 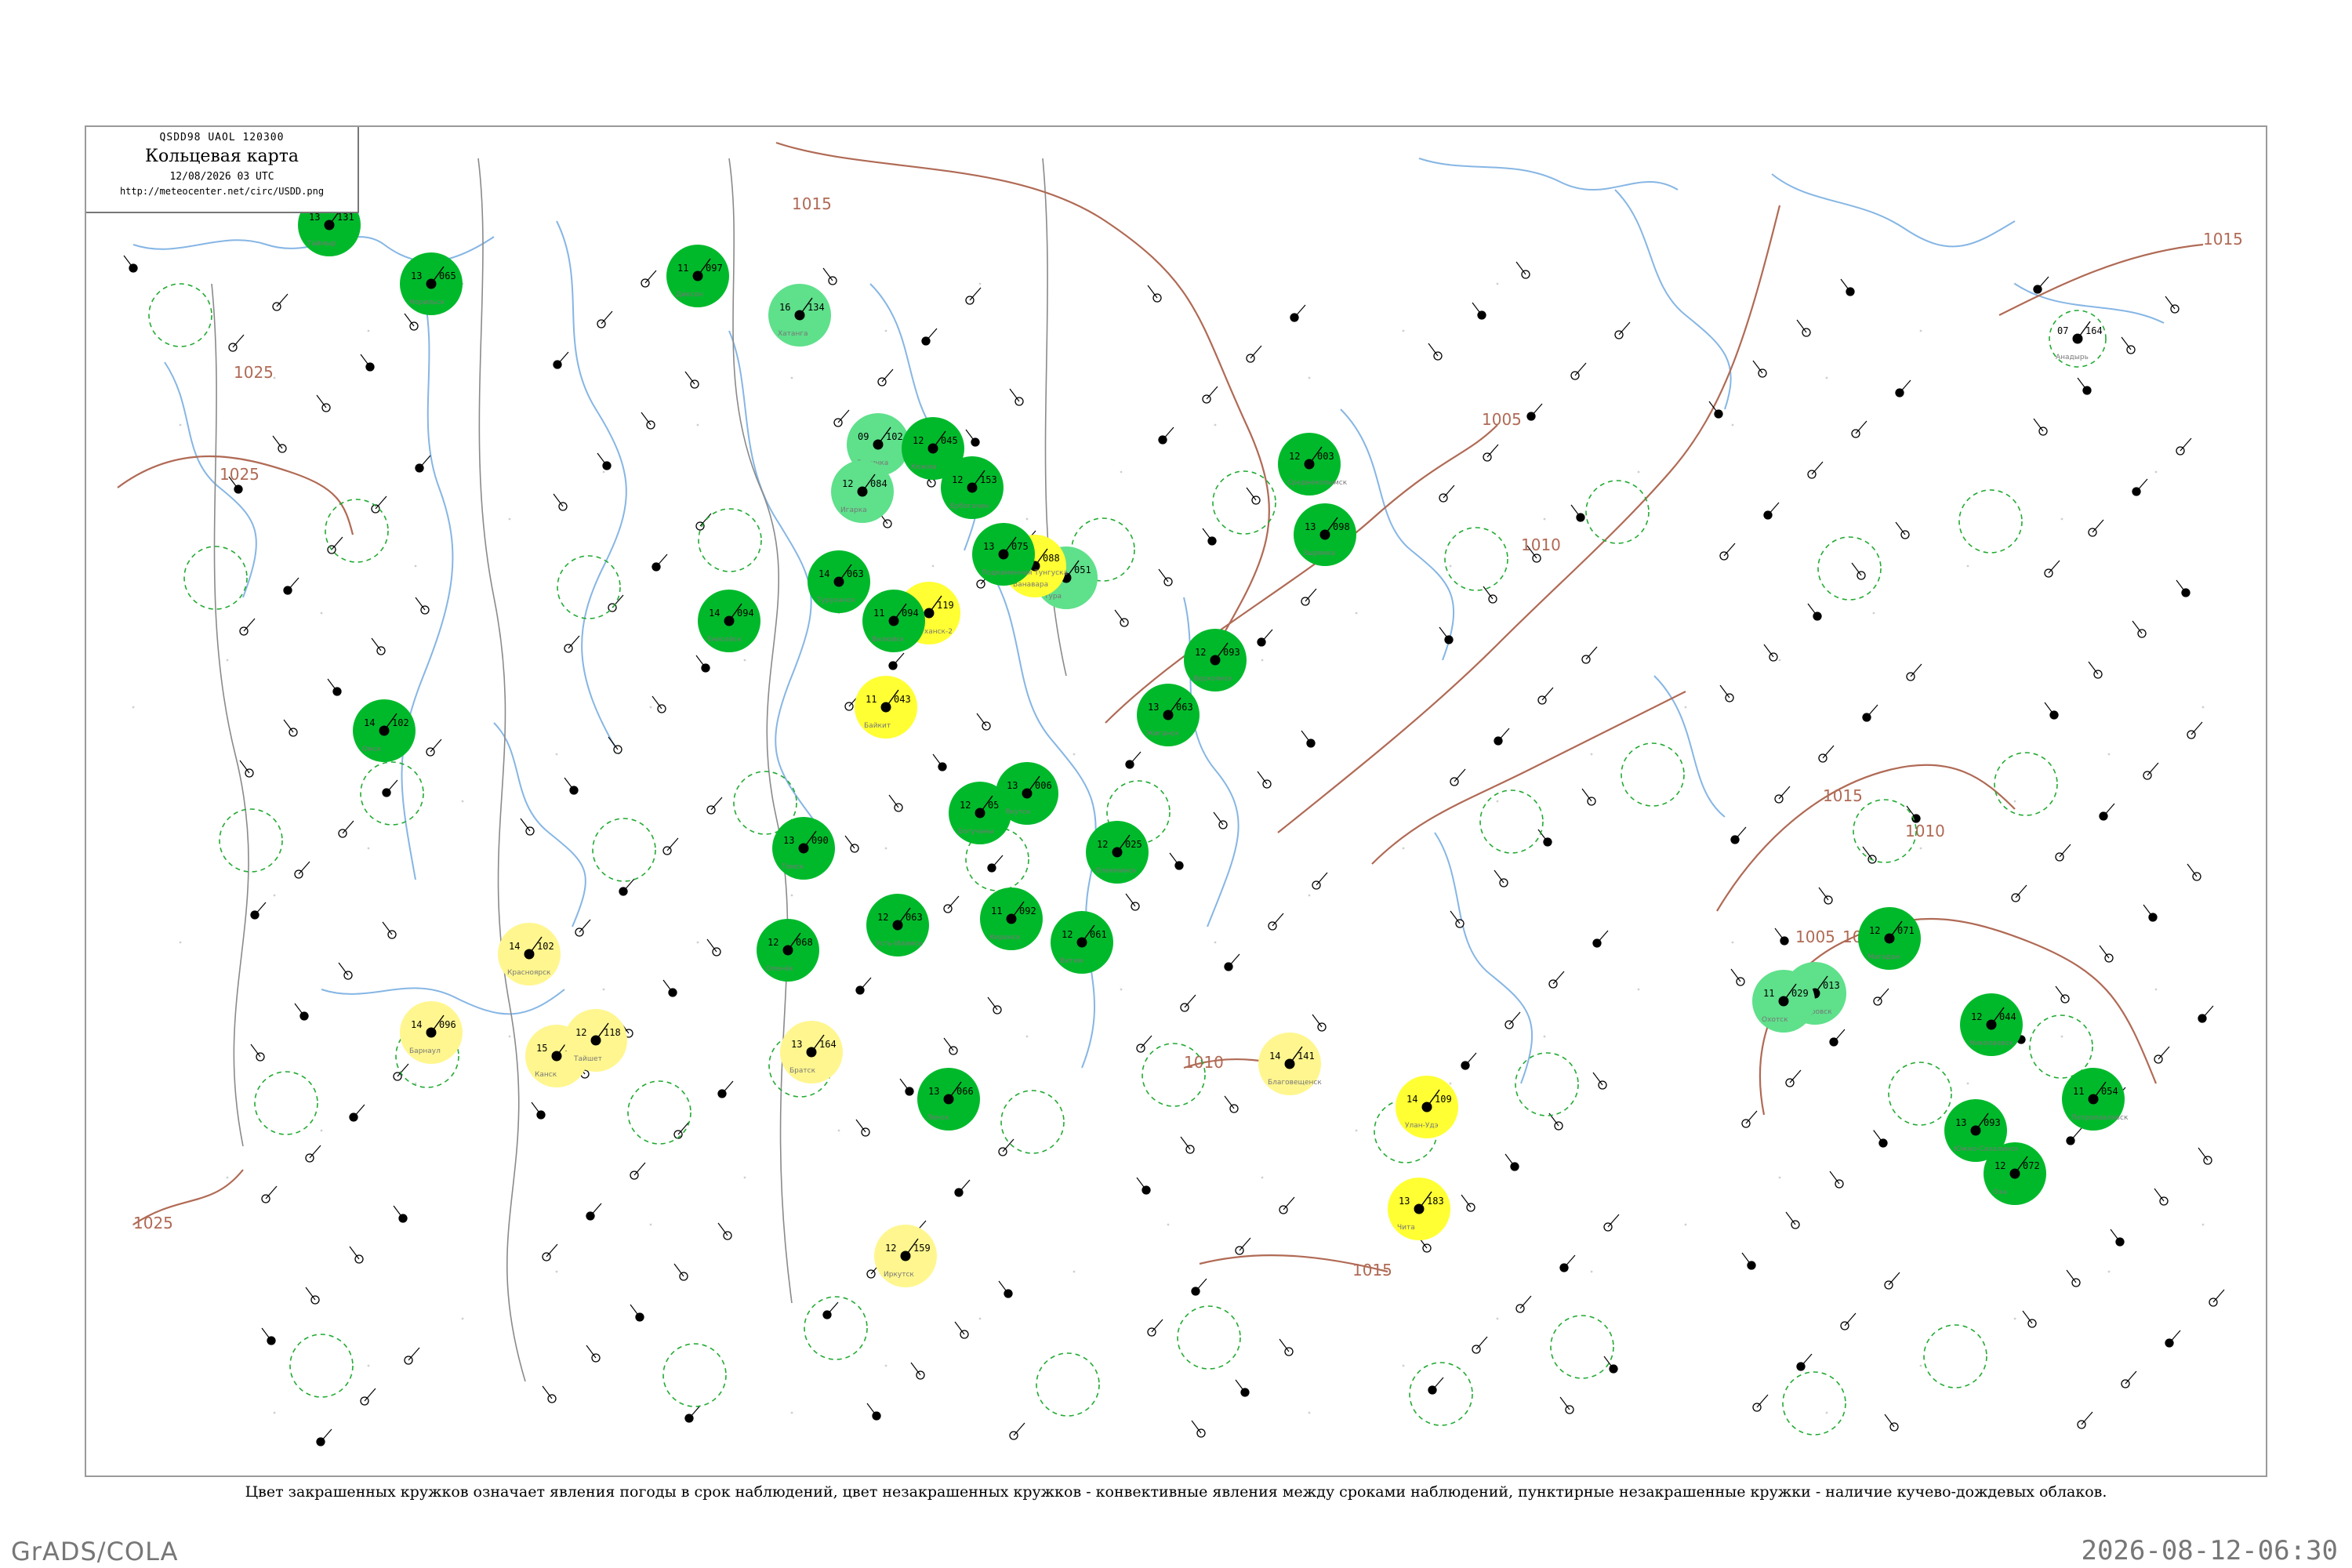 I want to click on station-name: Томск, so click(x=792, y=867).